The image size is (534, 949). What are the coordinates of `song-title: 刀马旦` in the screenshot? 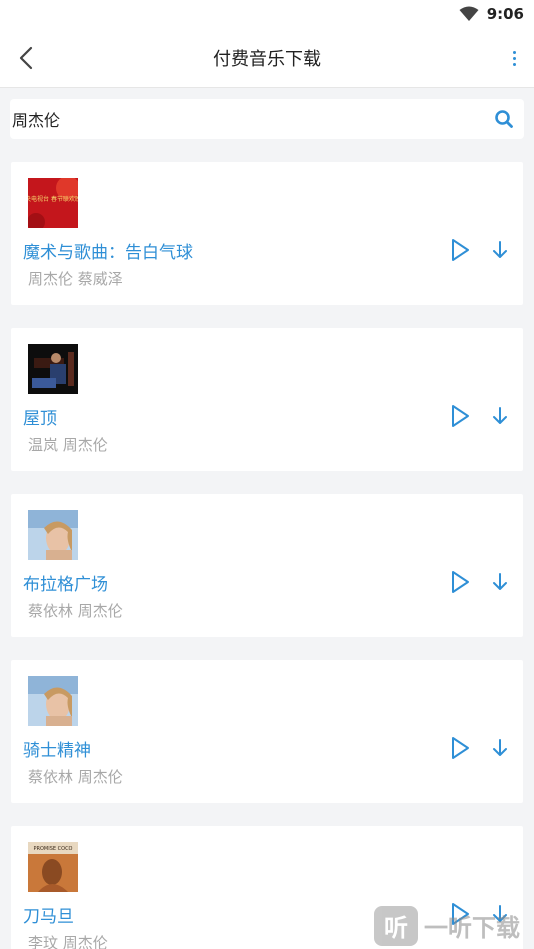 It's located at (48, 917).